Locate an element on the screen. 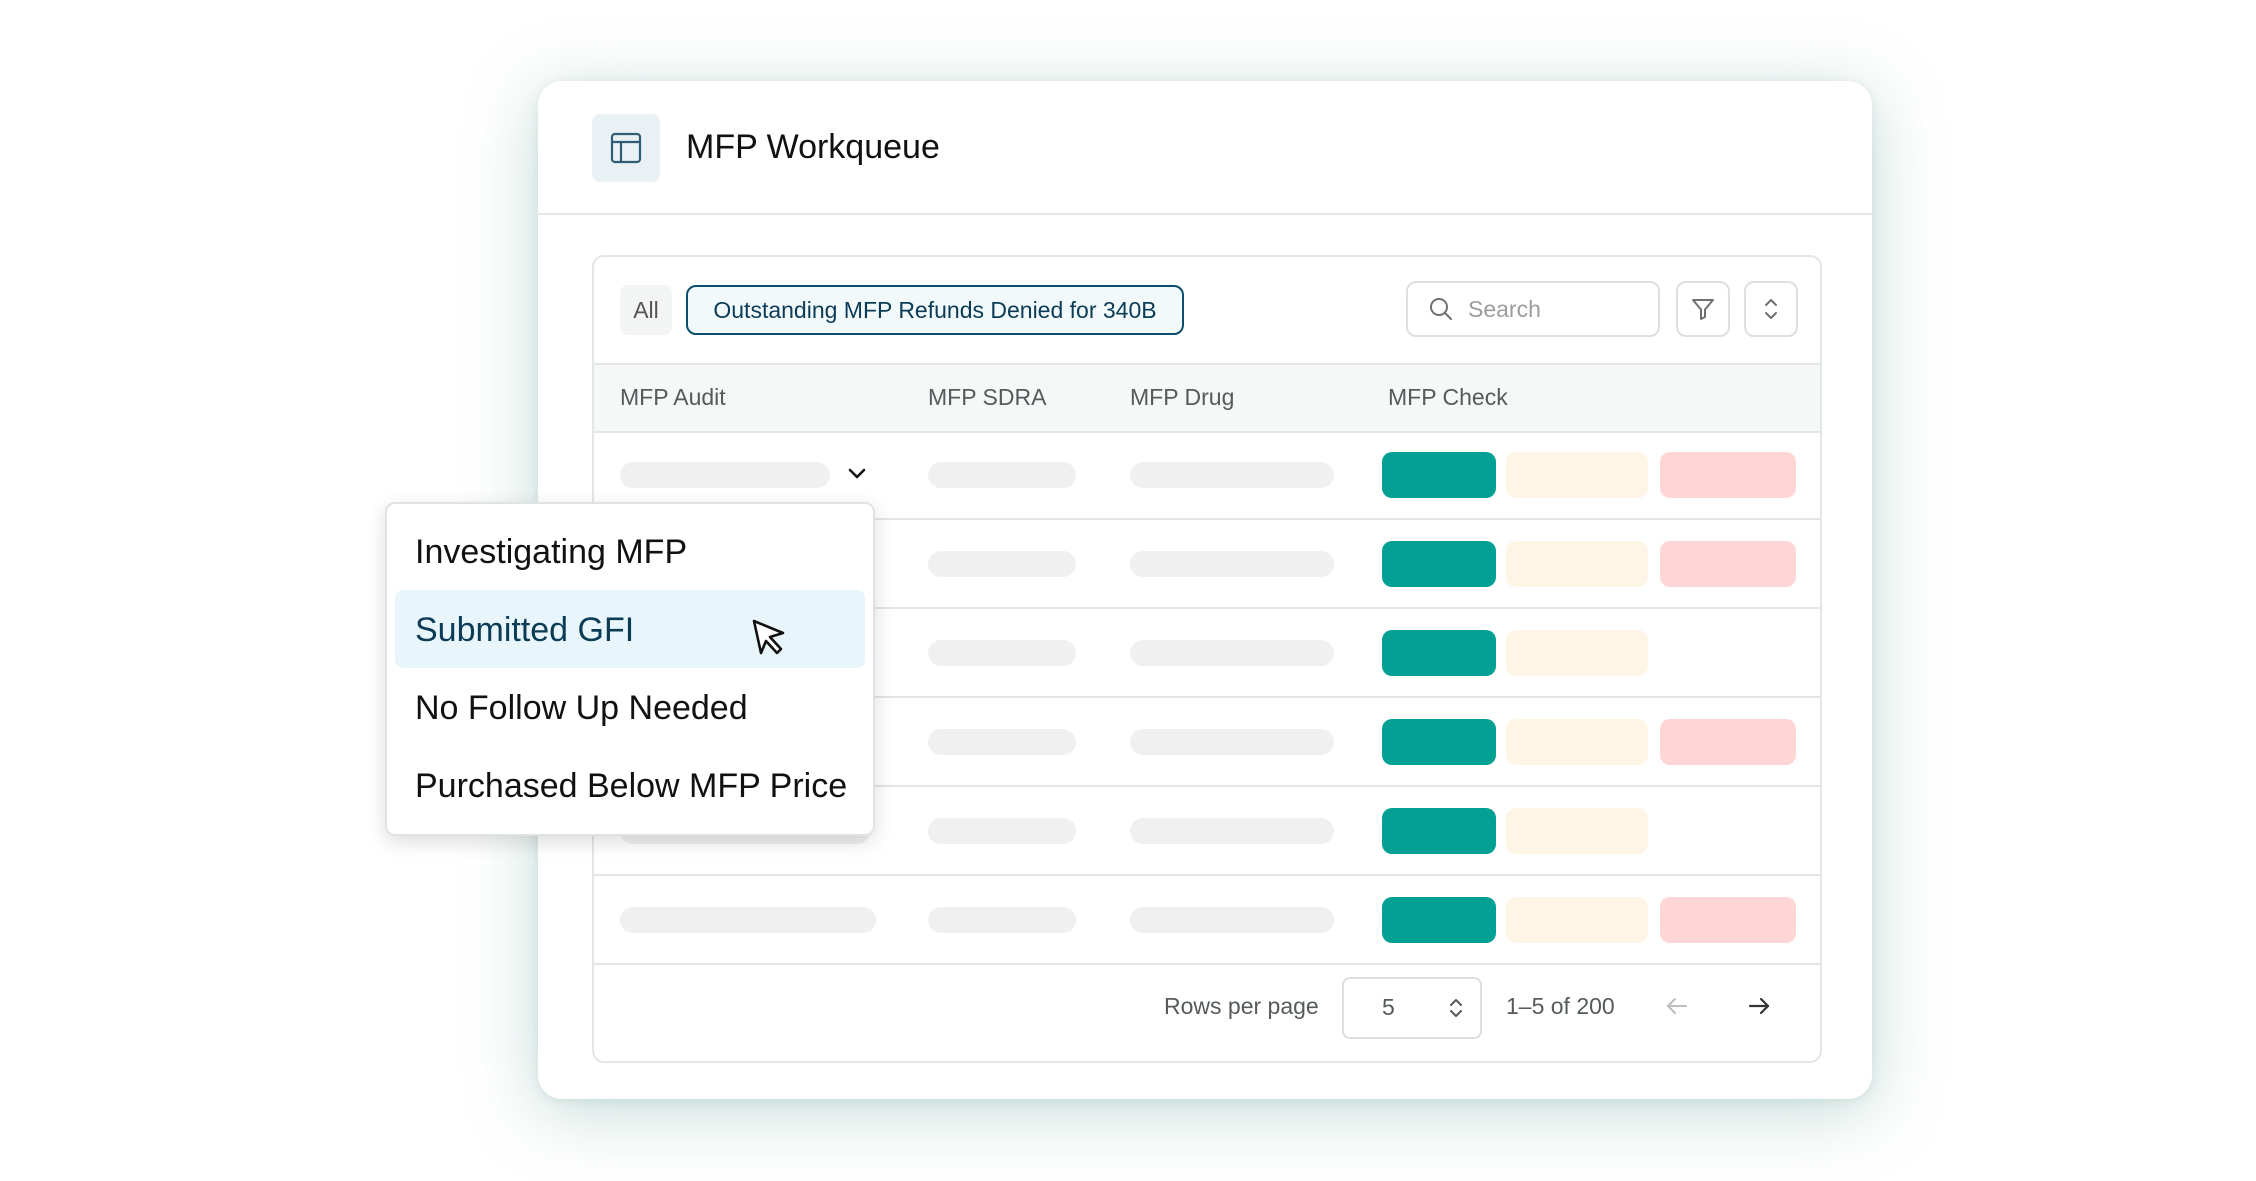 The width and height of the screenshot is (2256, 1181). search-icon is located at coordinates (1441, 309).